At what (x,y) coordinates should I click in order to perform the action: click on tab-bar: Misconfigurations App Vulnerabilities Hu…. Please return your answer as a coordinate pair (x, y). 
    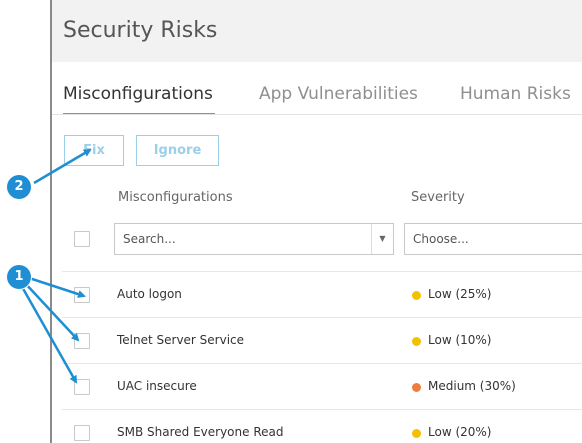
    Looking at the image, I should click on (317, 99).